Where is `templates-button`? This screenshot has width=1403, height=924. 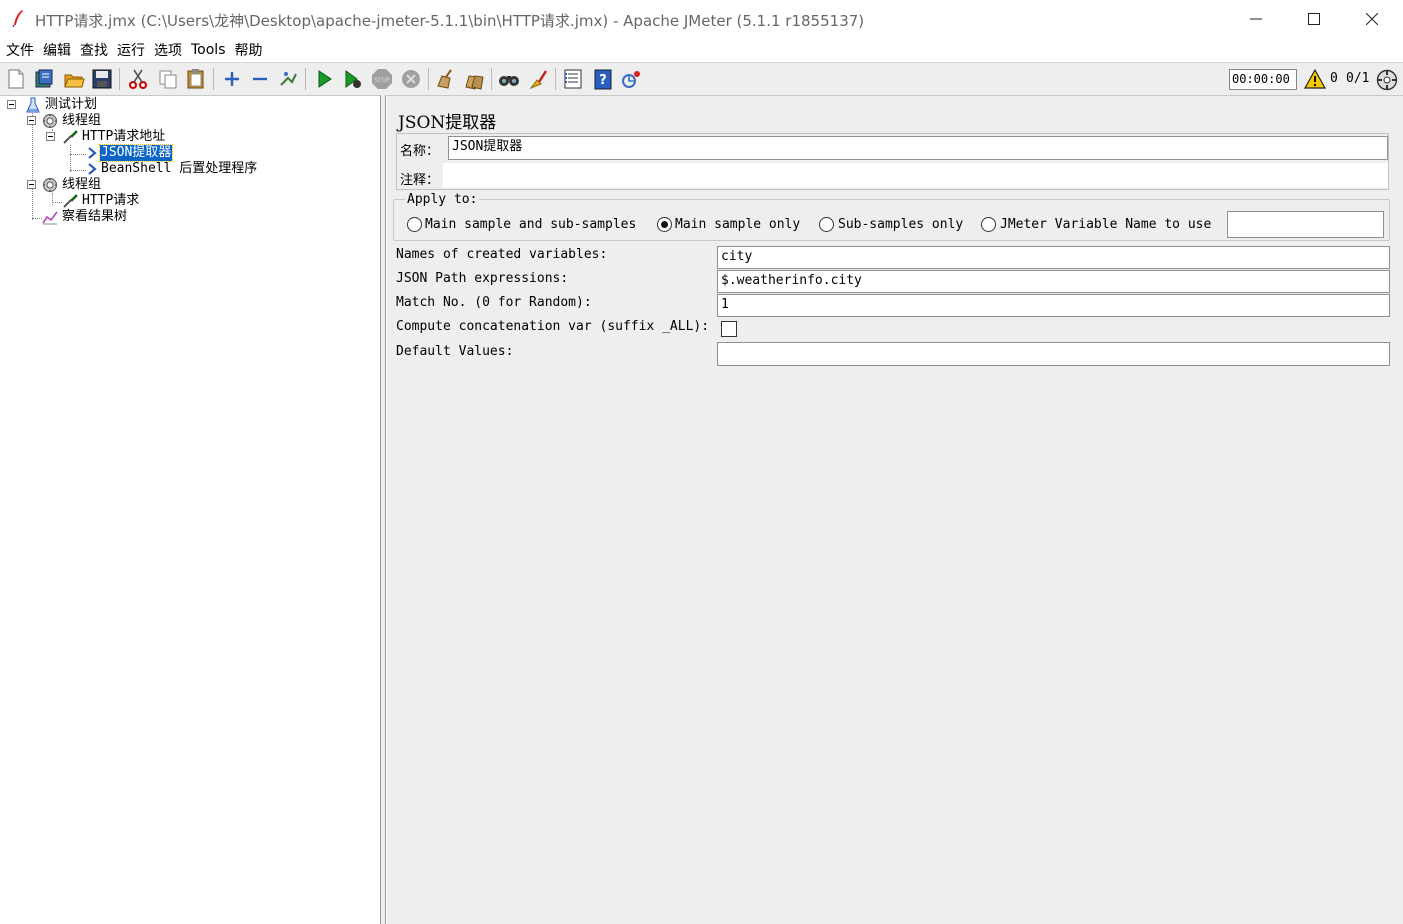 templates-button is located at coordinates (44, 79).